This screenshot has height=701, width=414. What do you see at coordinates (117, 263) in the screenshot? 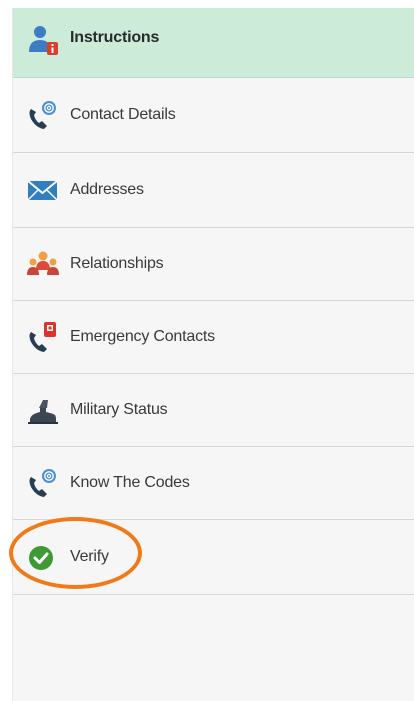
I see `nav-item-label: Relationships` at bounding box center [117, 263].